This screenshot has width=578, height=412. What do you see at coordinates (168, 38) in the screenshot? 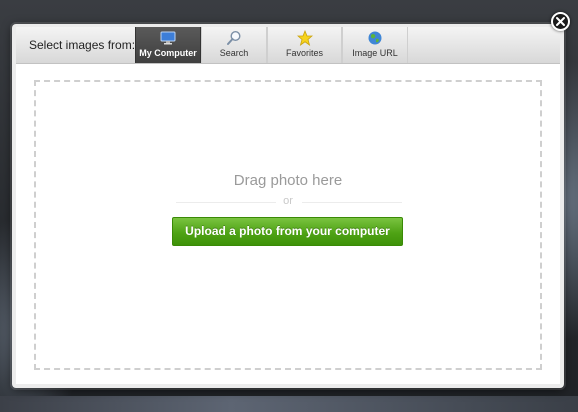
I see `monitor-icon` at bounding box center [168, 38].